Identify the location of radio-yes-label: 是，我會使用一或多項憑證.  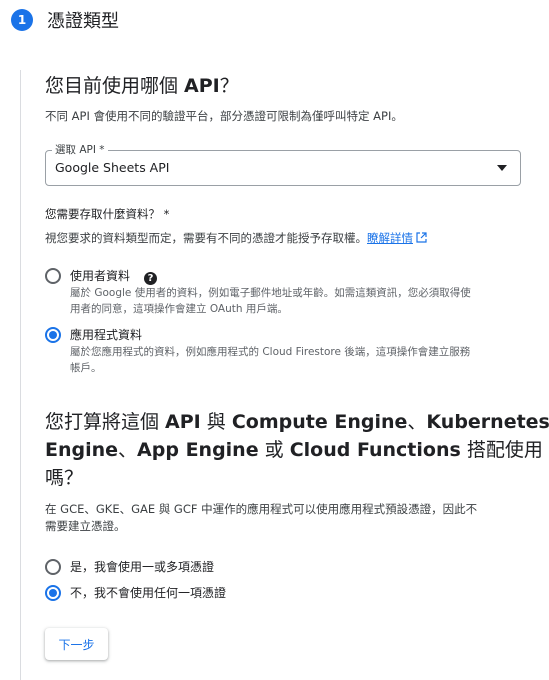
(142, 567).